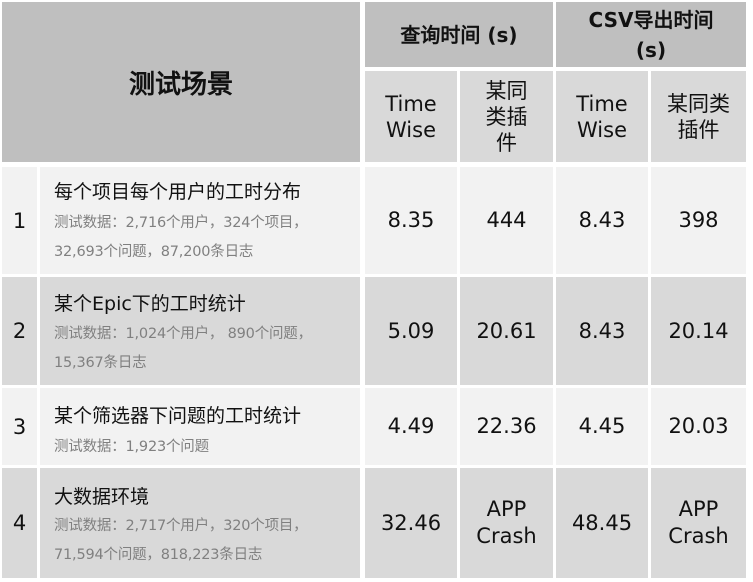  I want to click on row-2-index: 2, so click(19, 331).